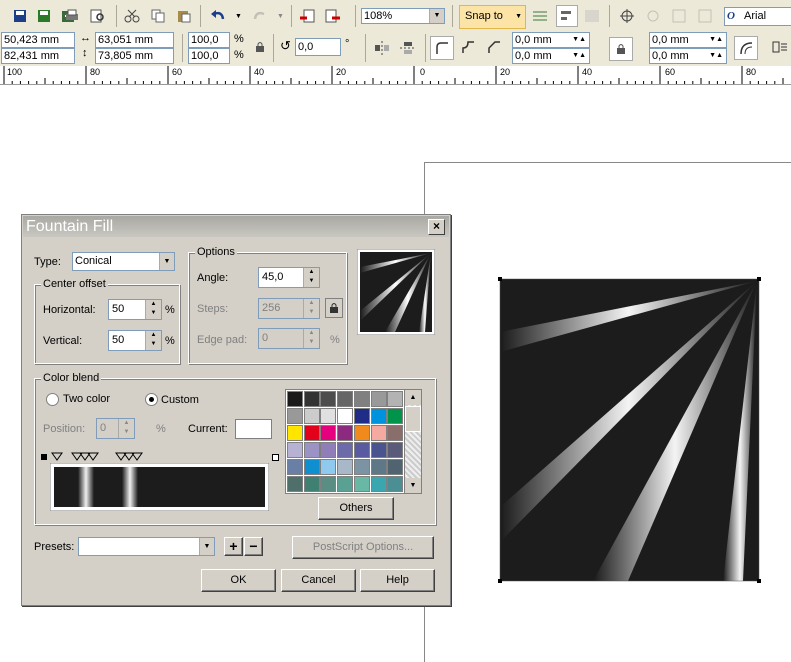 Image resolution: width=791 pixels, height=662 pixels. What do you see at coordinates (44, 457) in the screenshot?
I see `start-color-marker` at bounding box center [44, 457].